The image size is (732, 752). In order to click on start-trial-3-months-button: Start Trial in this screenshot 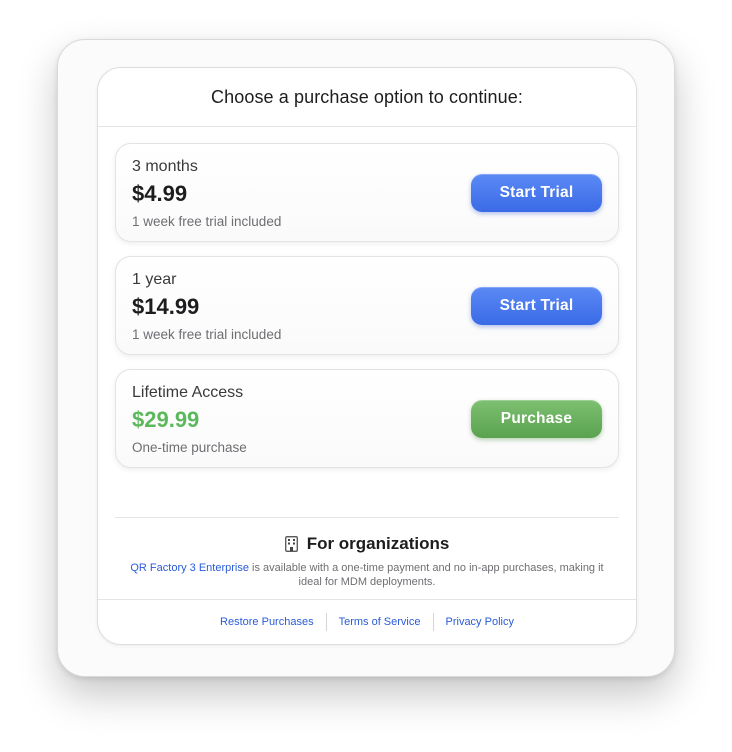, I will do `click(536, 193)`.